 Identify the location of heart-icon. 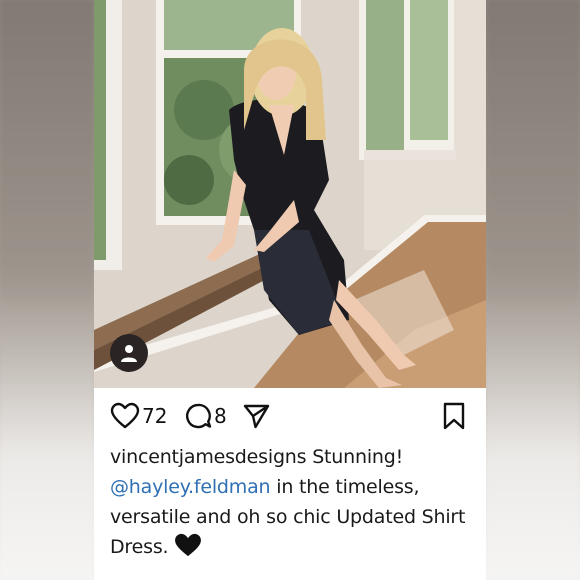
(125, 415).